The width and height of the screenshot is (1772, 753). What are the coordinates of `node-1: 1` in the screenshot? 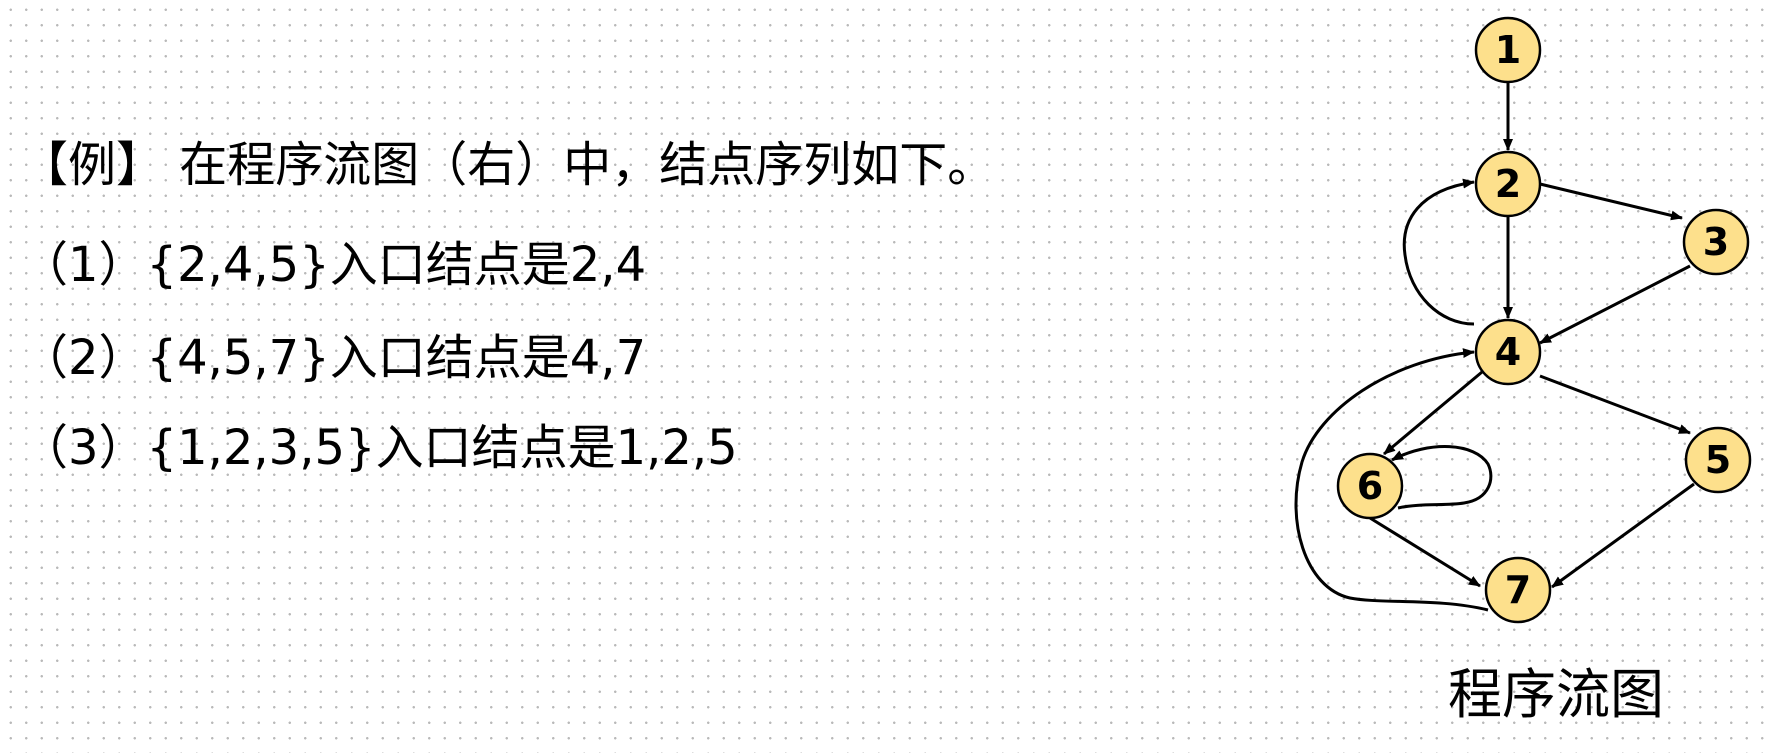 It's located at (1508, 50).